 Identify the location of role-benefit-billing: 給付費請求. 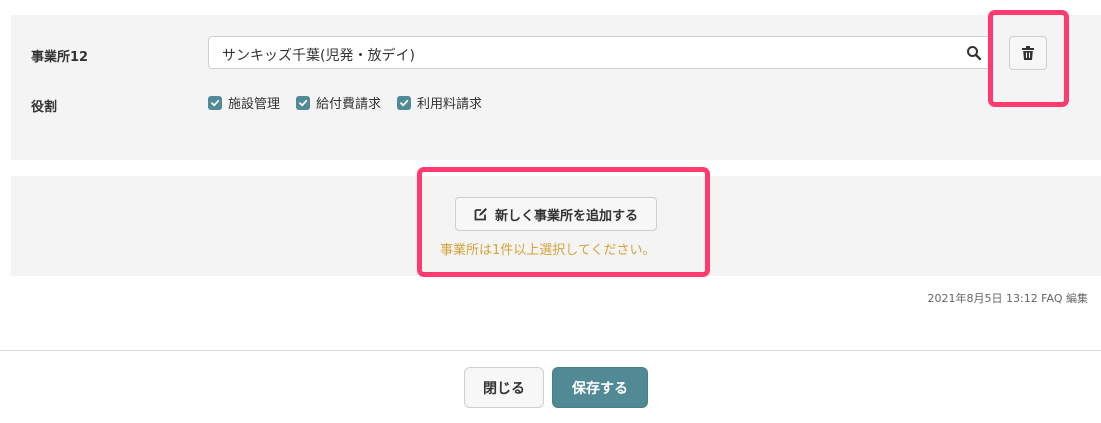
(338, 102).